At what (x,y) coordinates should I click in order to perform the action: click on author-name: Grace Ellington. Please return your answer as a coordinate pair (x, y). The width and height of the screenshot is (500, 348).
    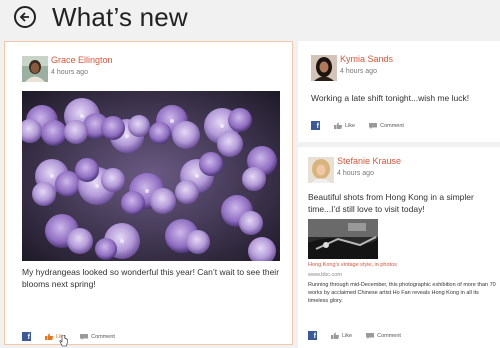
    Looking at the image, I should click on (82, 60).